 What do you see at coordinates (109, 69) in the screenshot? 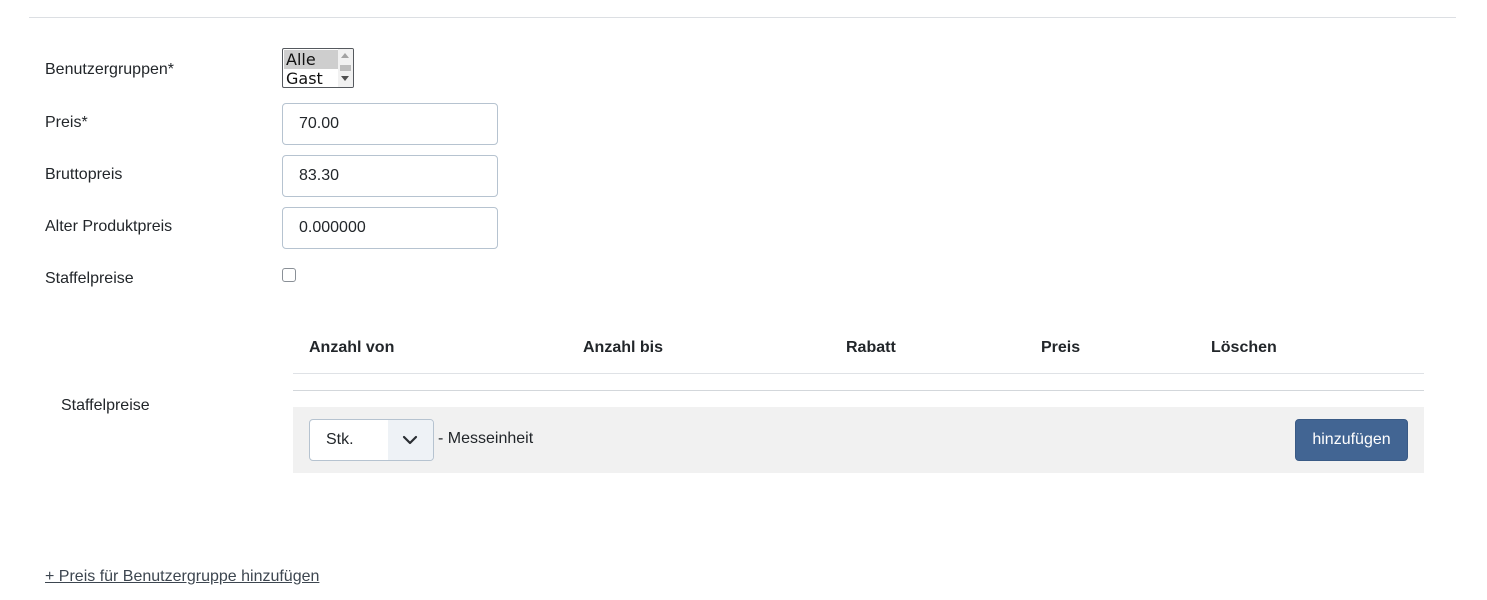
I see `user-groups-label: Benutzergruppen*` at bounding box center [109, 69].